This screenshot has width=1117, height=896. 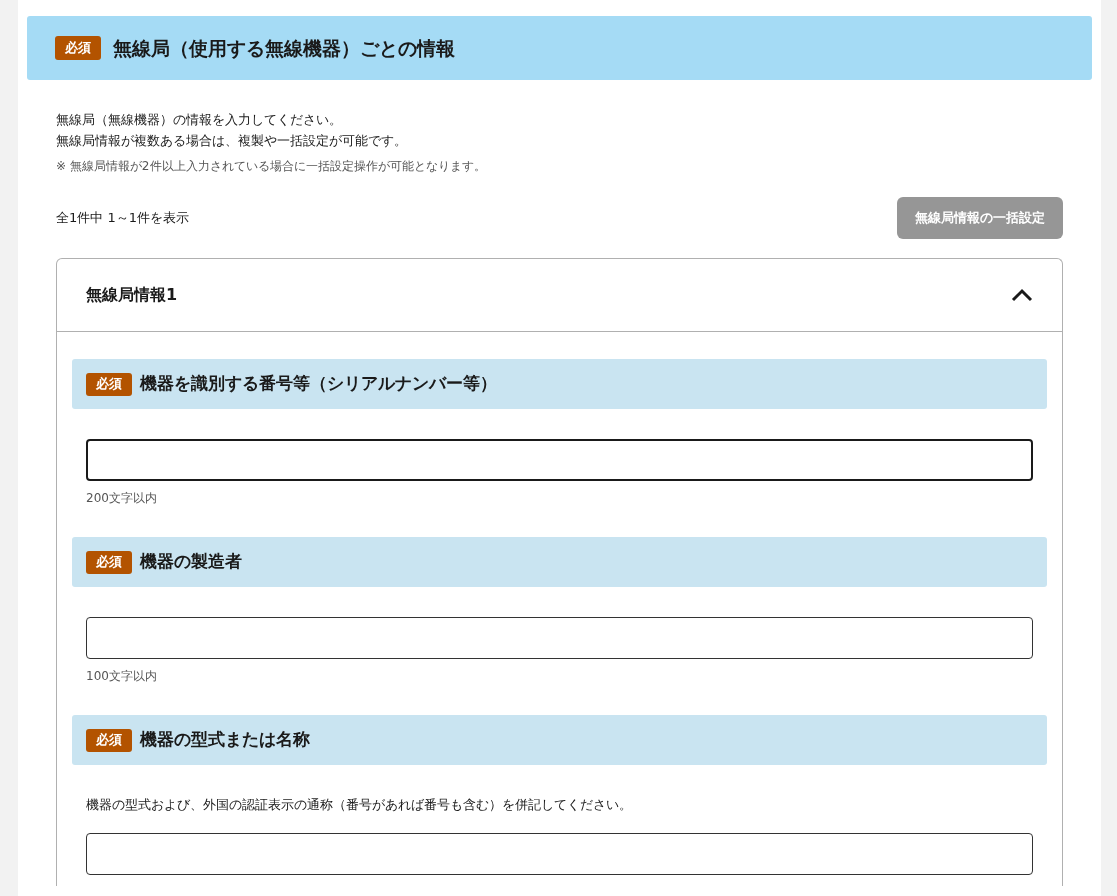 What do you see at coordinates (284, 48) in the screenshot?
I see `section-title: 無線局（使用する無線機器）ごとの情報` at bounding box center [284, 48].